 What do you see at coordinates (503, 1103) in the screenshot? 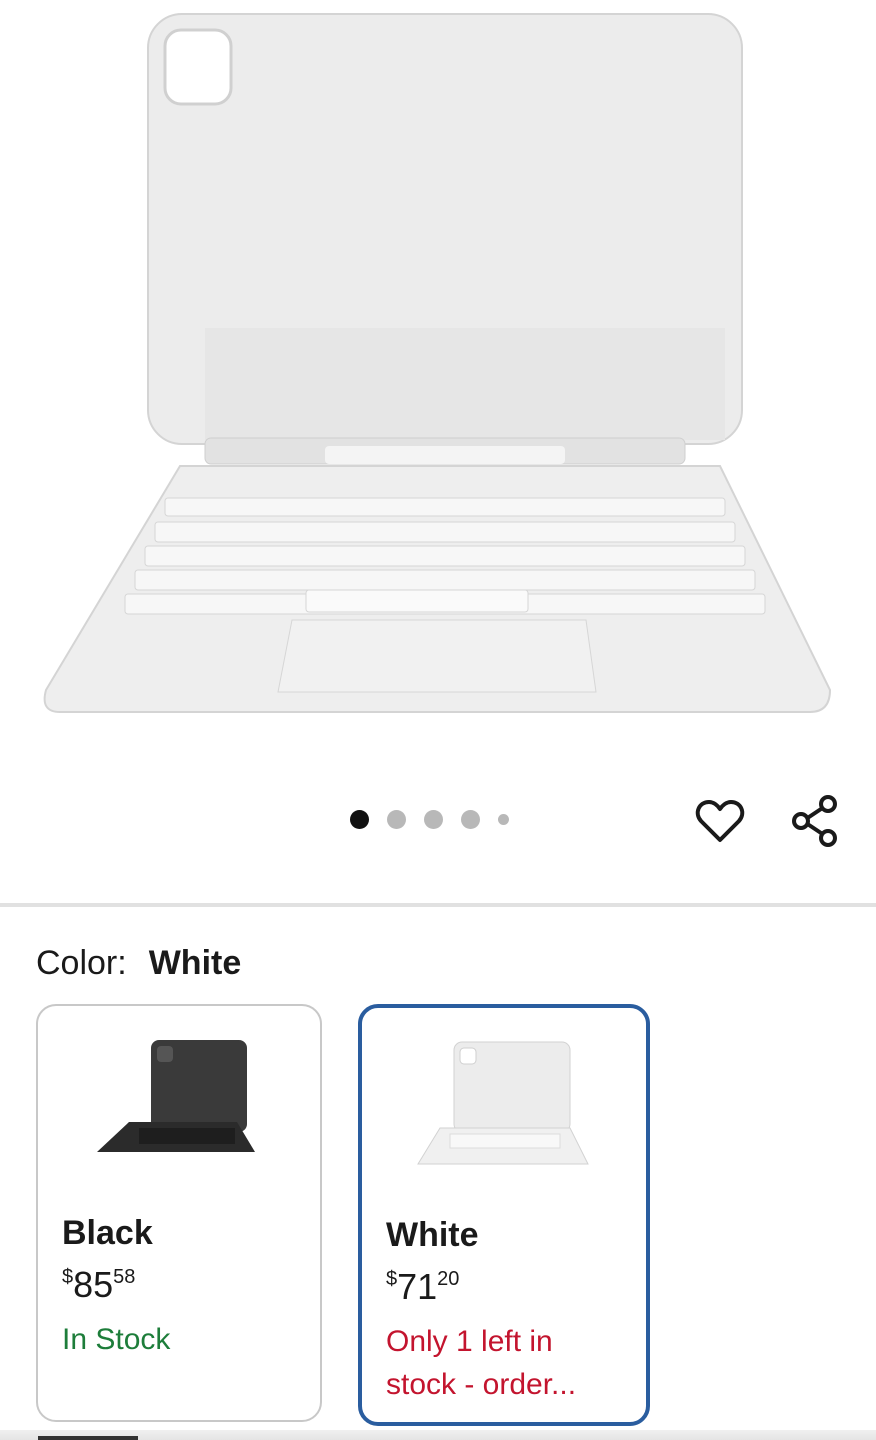
I see `variant-thumbnail-white` at bounding box center [503, 1103].